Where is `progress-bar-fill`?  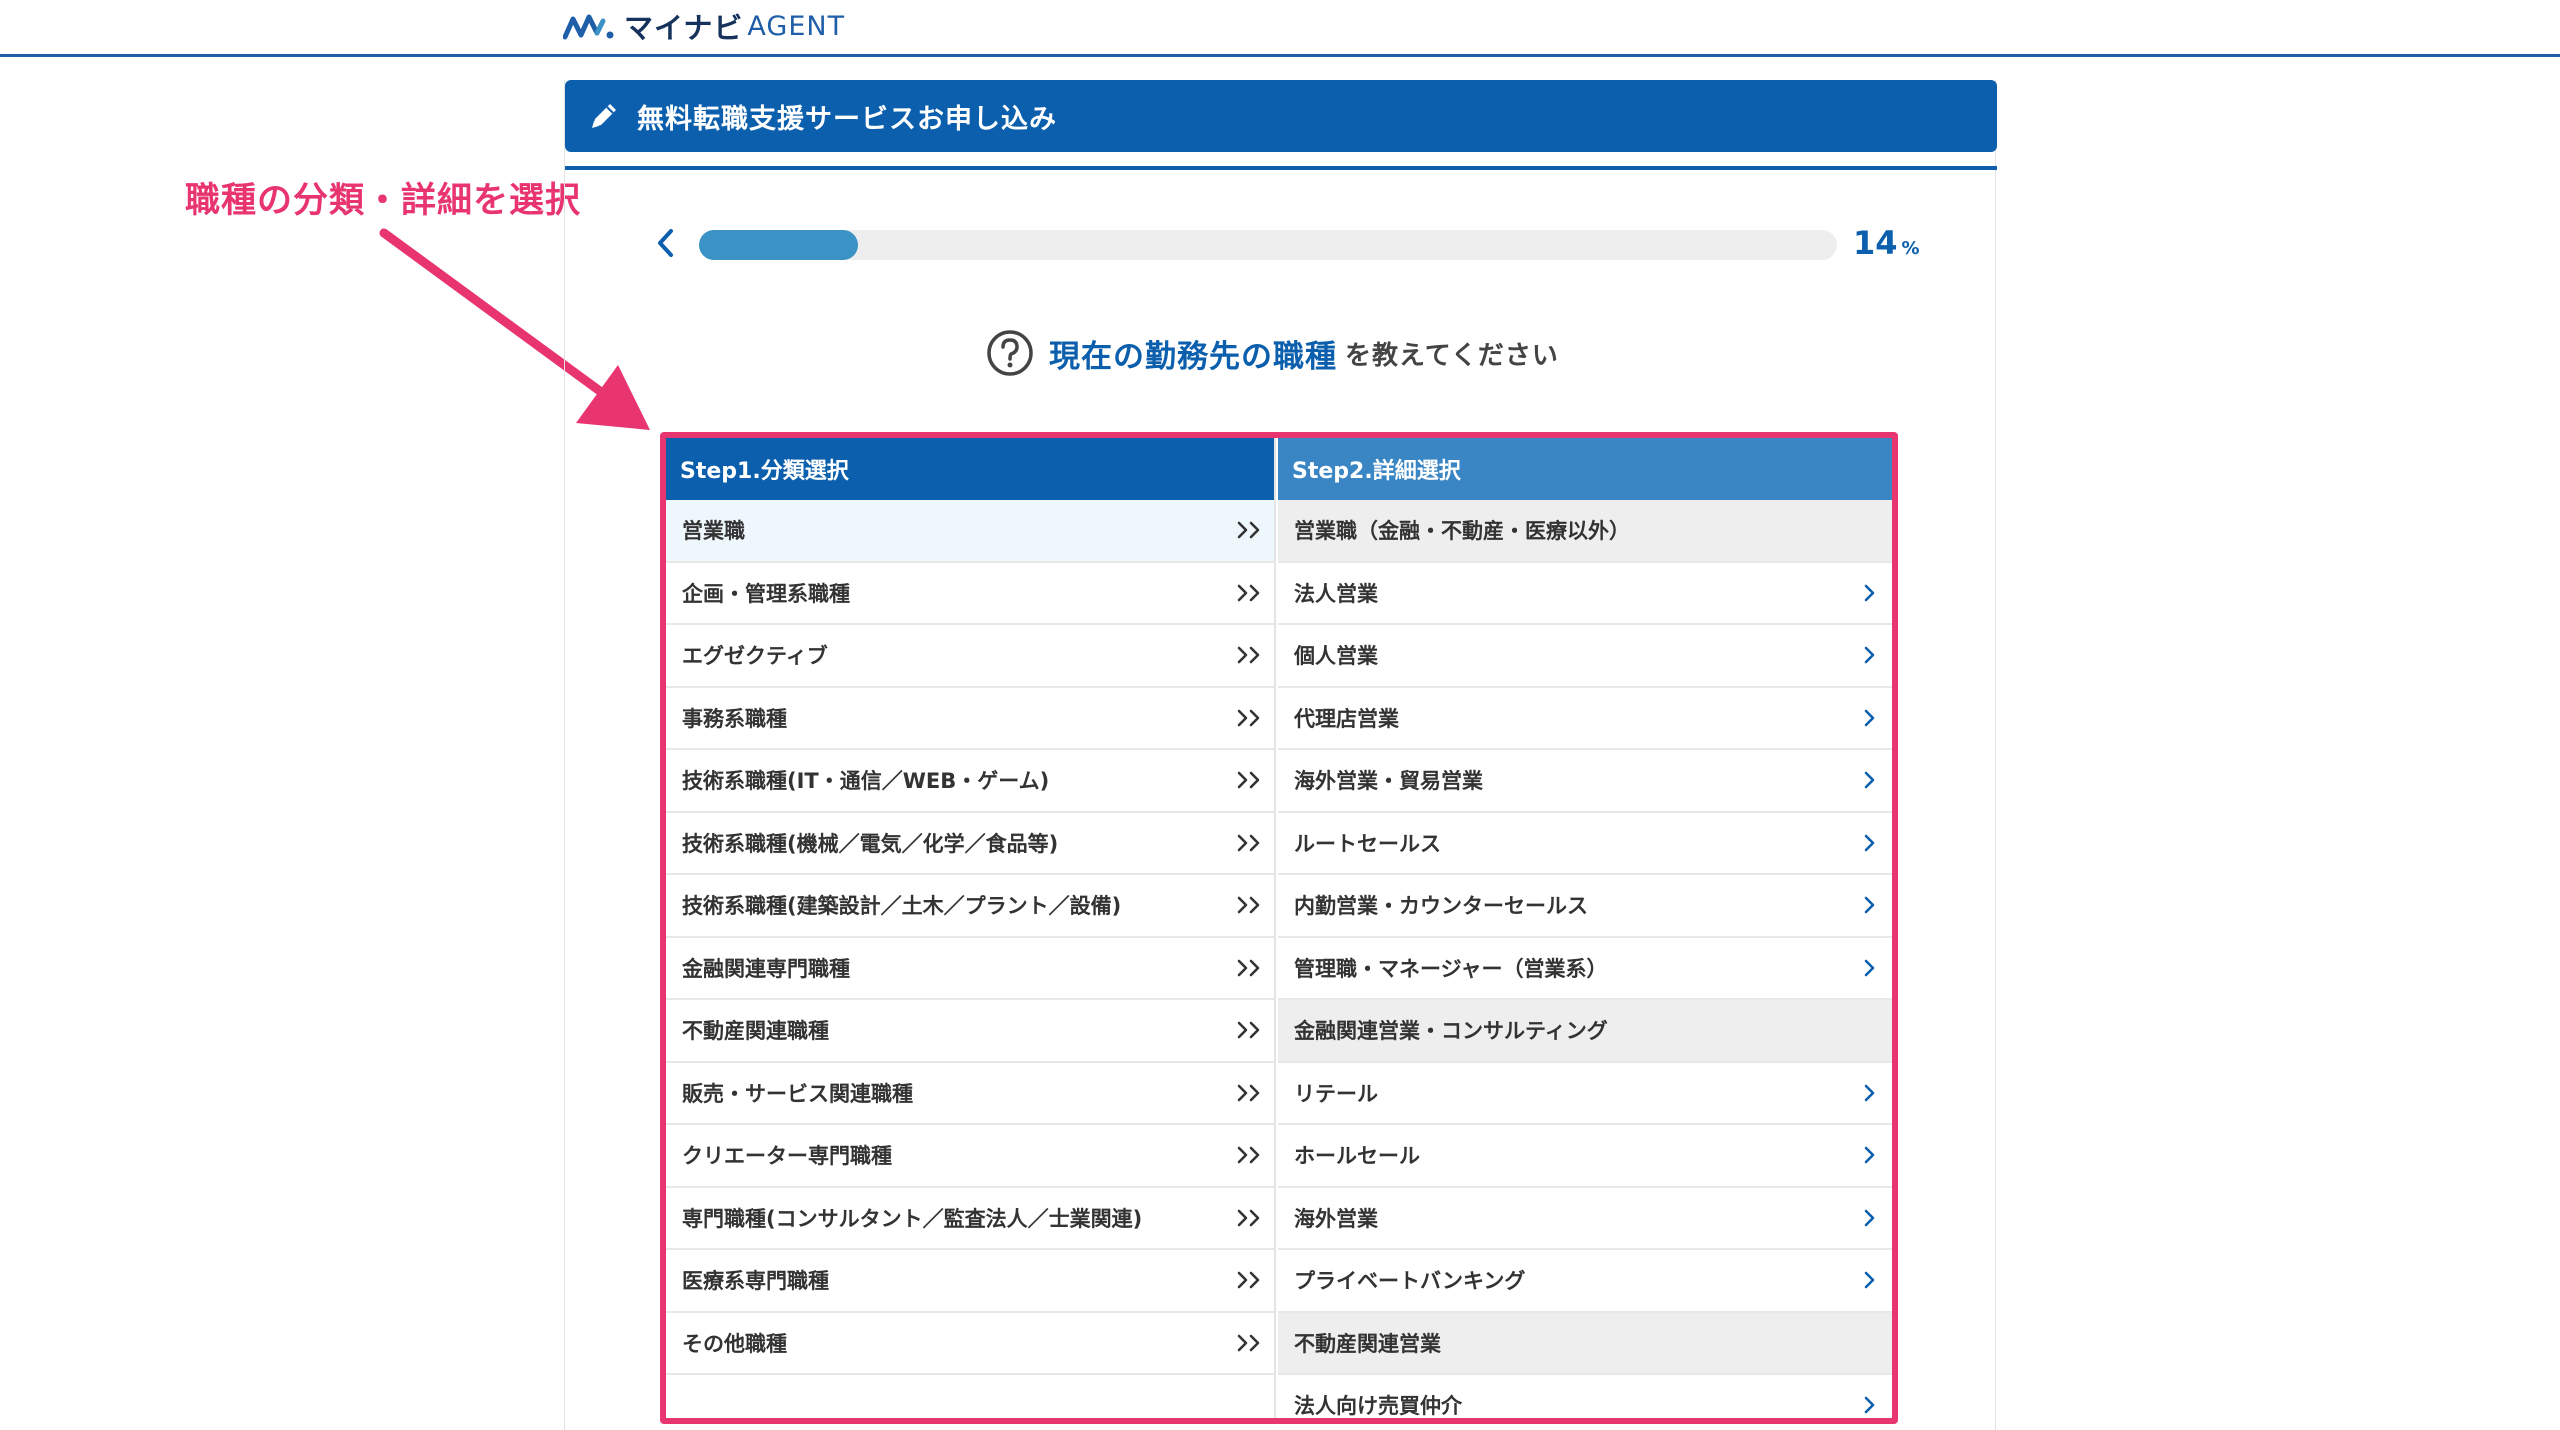
progress-bar-fill is located at coordinates (779, 245).